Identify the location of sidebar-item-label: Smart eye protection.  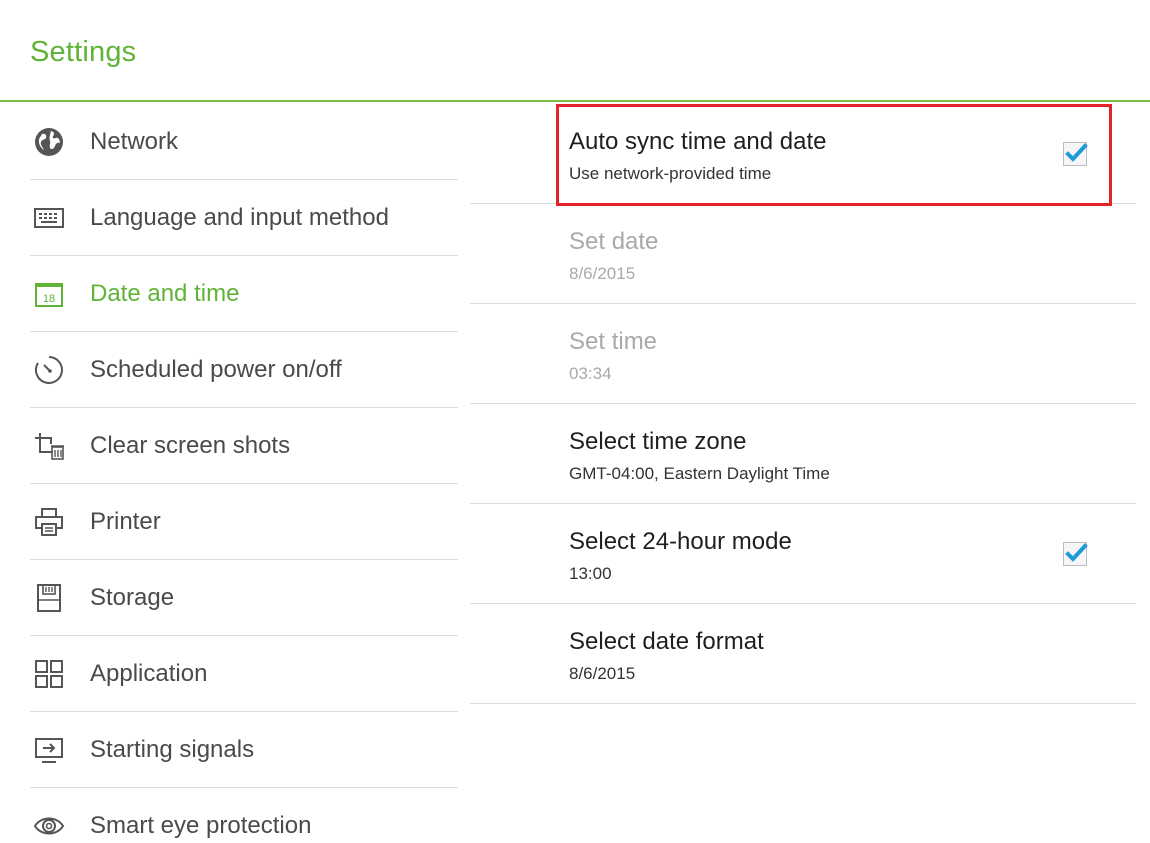
(201, 825).